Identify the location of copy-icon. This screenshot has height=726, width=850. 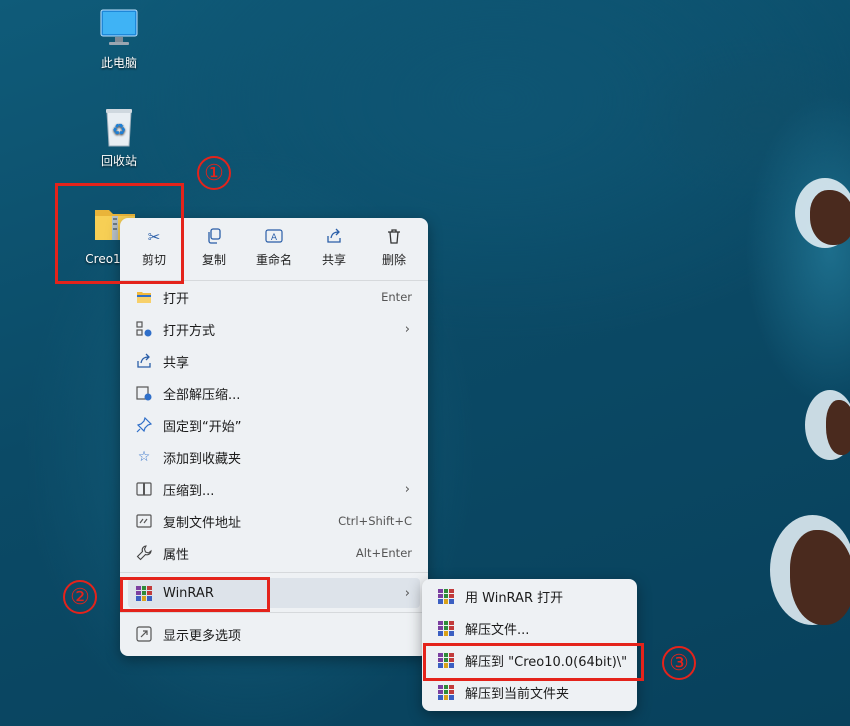
(214, 237).